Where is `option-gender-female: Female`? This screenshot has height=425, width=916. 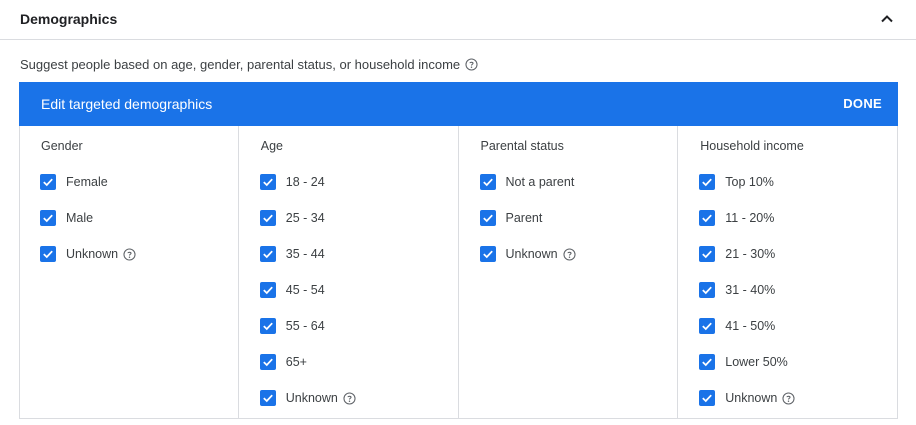 option-gender-female: Female is located at coordinates (74, 182).